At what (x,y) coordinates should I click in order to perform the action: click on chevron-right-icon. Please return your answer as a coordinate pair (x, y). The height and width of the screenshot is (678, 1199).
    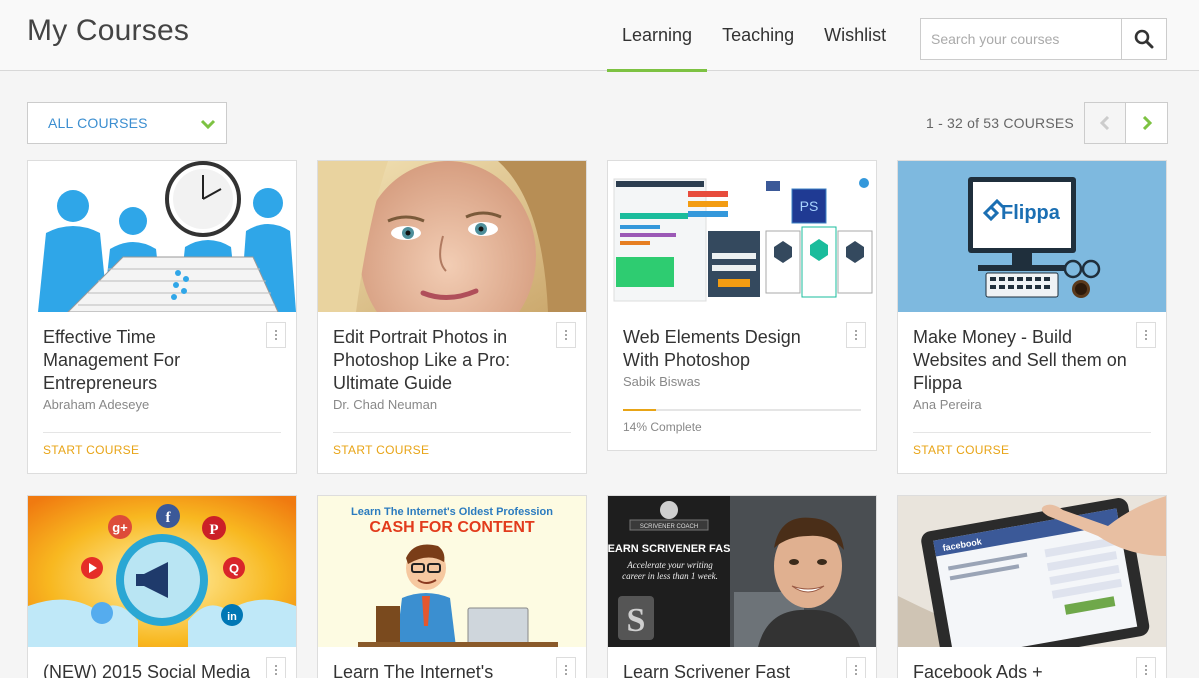
    Looking at the image, I should click on (1147, 123).